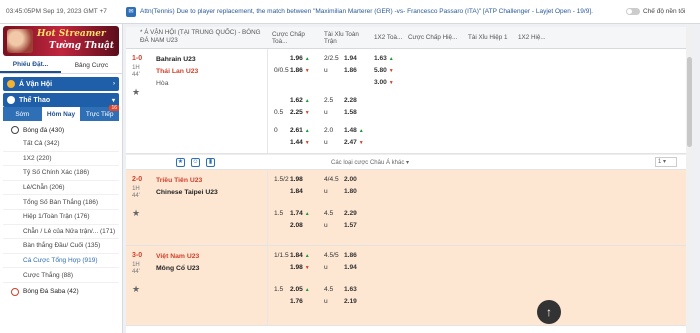  What do you see at coordinates (195, 162) in the screenshot?
I see `streamer-icon: ☺` at bounding box center [195, 162].